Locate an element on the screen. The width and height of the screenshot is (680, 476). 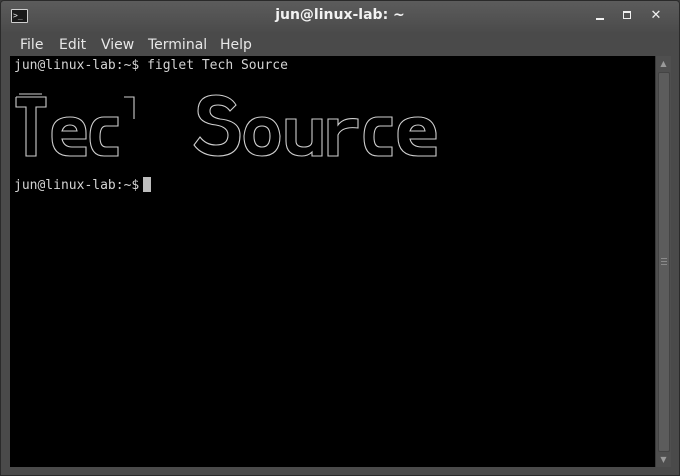
window-title: jun@linux-lab: ~ is located at coordinates (340, 15).